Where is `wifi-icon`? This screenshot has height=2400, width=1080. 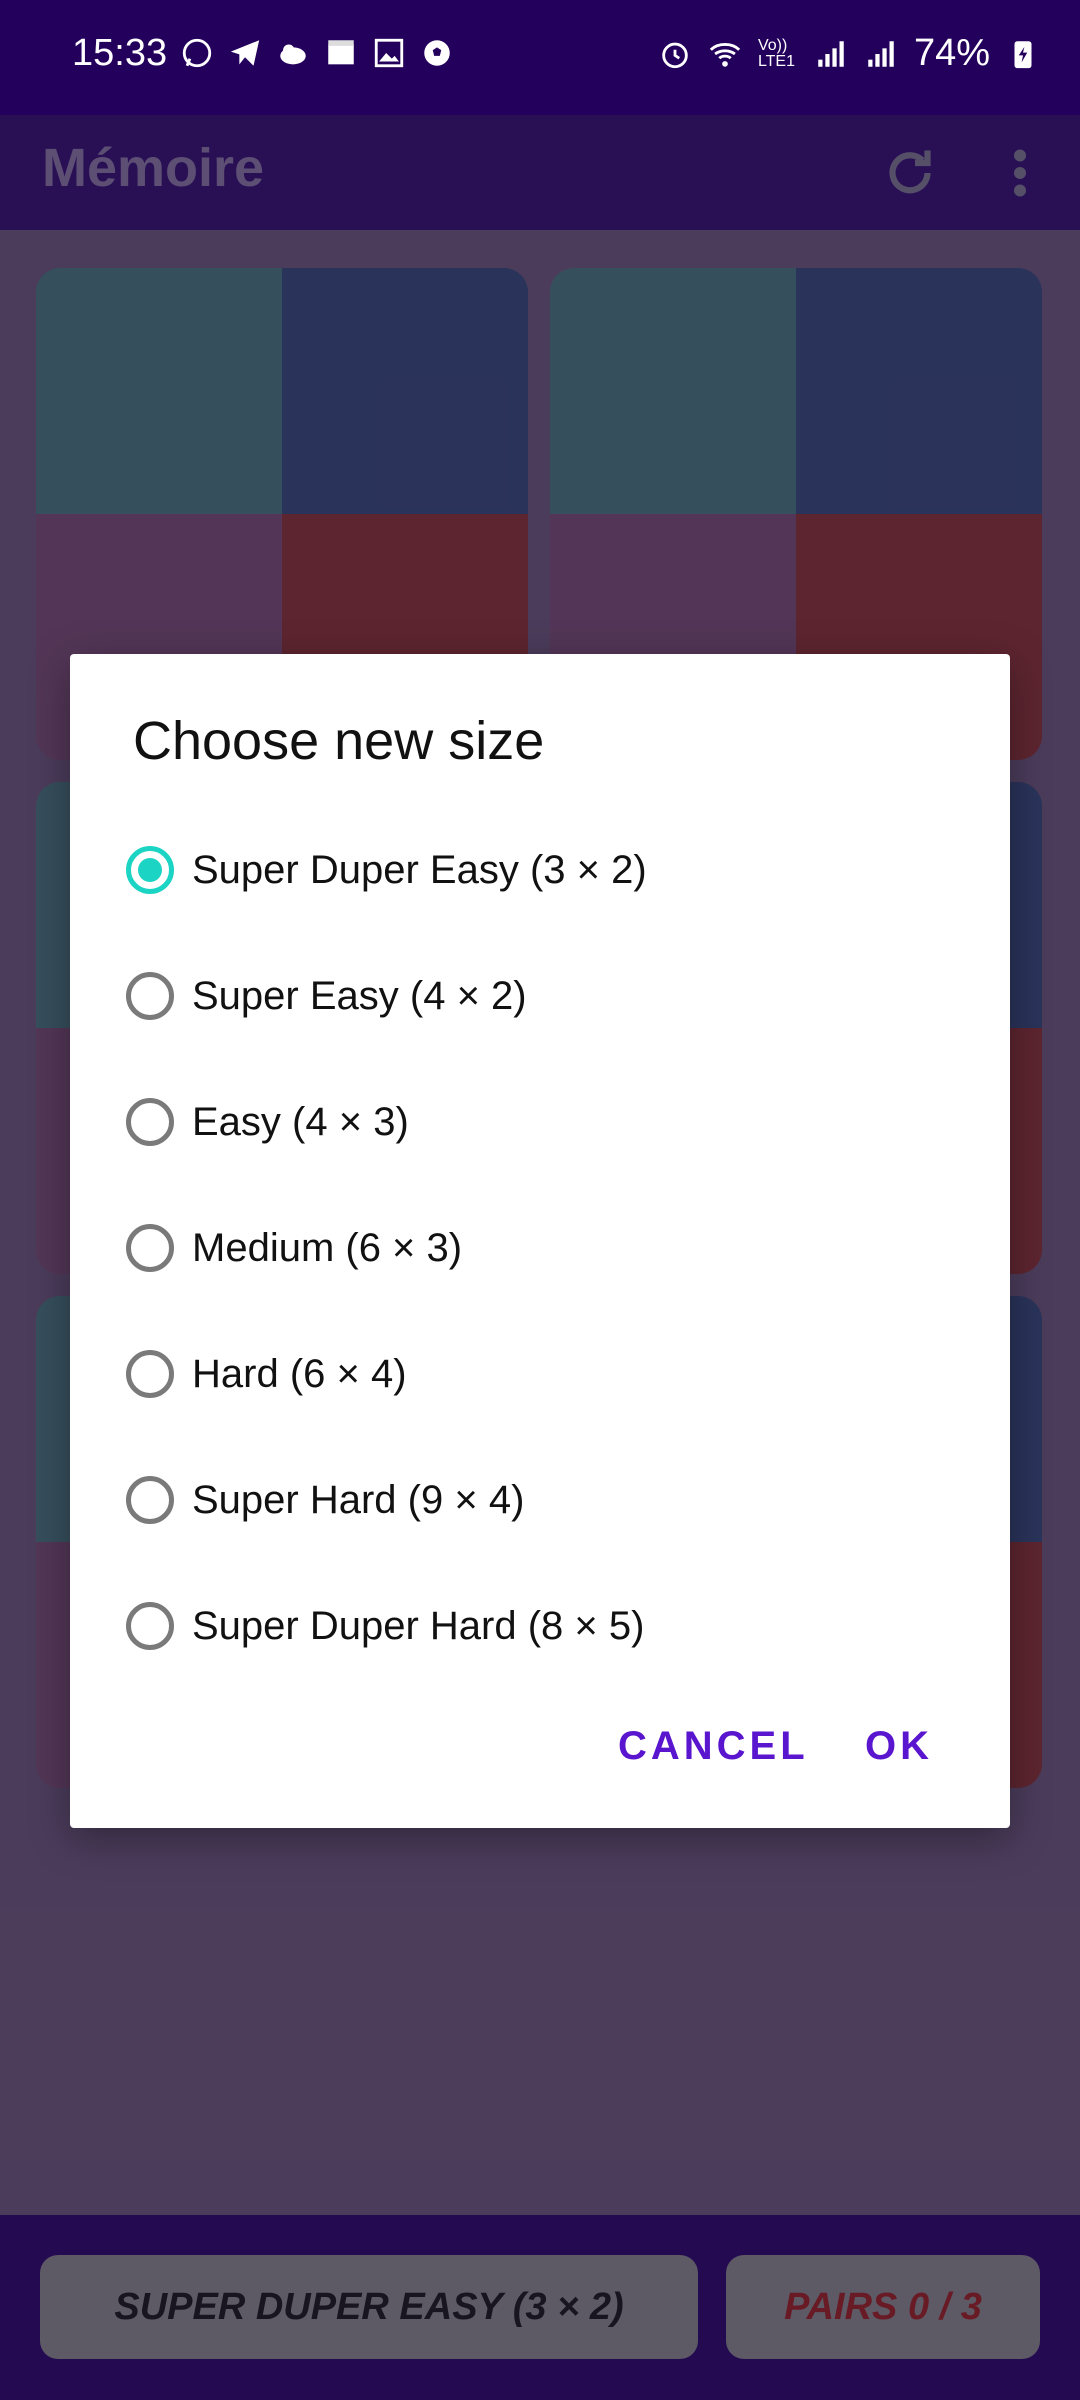 wifi-icon is located at coordinates (725, 54).